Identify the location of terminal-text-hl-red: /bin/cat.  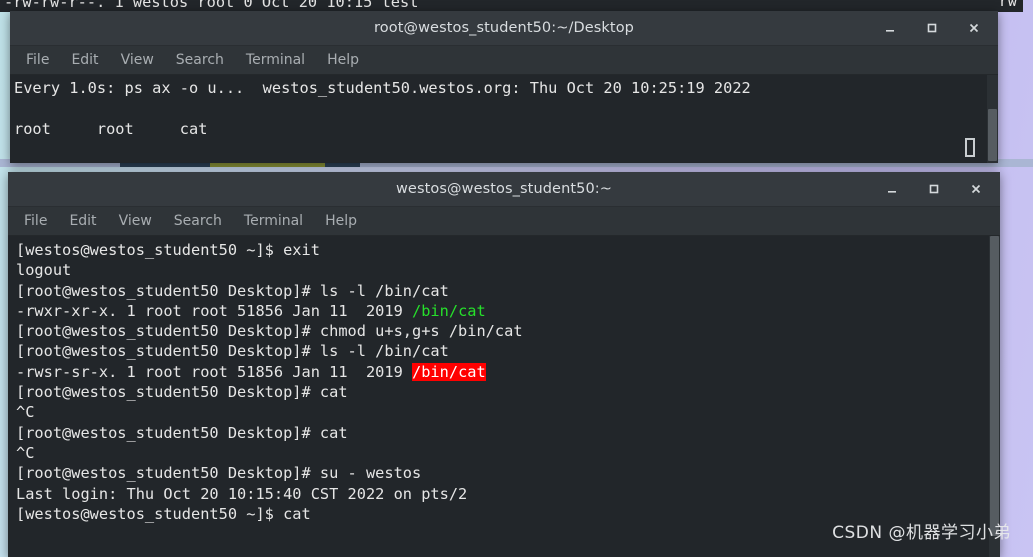
(449, 371).